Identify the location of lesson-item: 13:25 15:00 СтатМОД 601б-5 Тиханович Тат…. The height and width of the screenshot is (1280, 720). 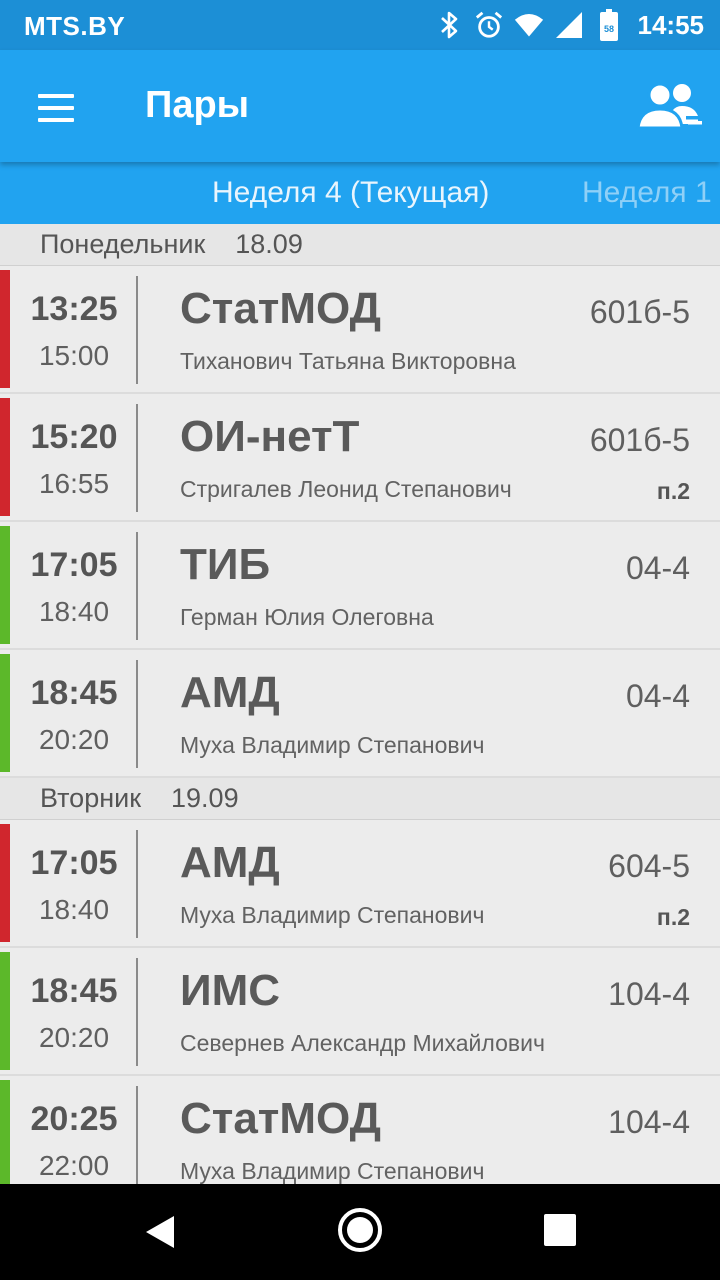
(360, 330).